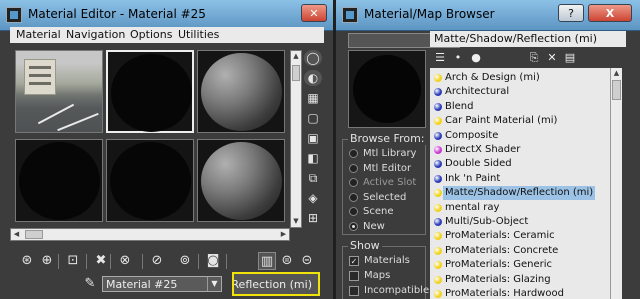 The height and width of the screenshot is (299, 640). What do you see at coordinates (313, 198) in the screenshot?
I see `select-by-material-icon: ◈` at bounding box center [313, 198].